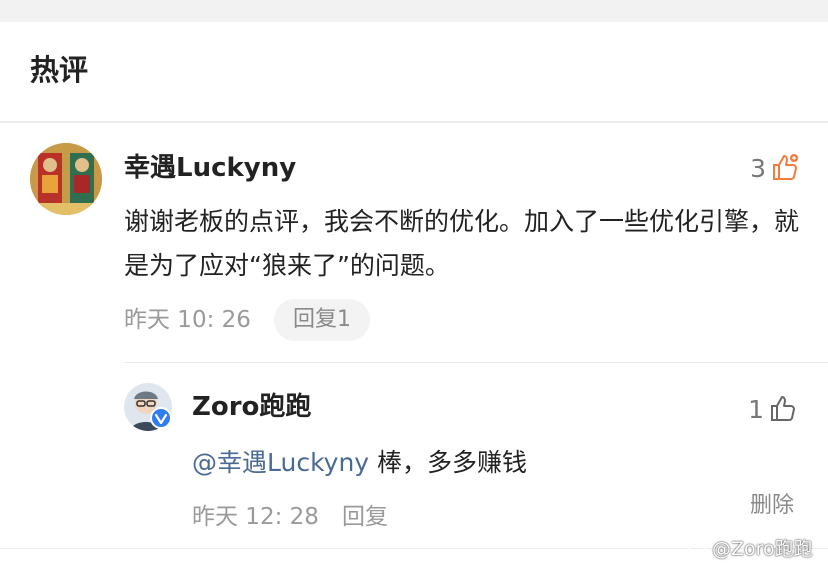 This screenshot has height=582, width=828. What do you see at coordinates (756, 409) in the screenshot?
I see `reply-like-count: 1` at bounding box center [756, 409].